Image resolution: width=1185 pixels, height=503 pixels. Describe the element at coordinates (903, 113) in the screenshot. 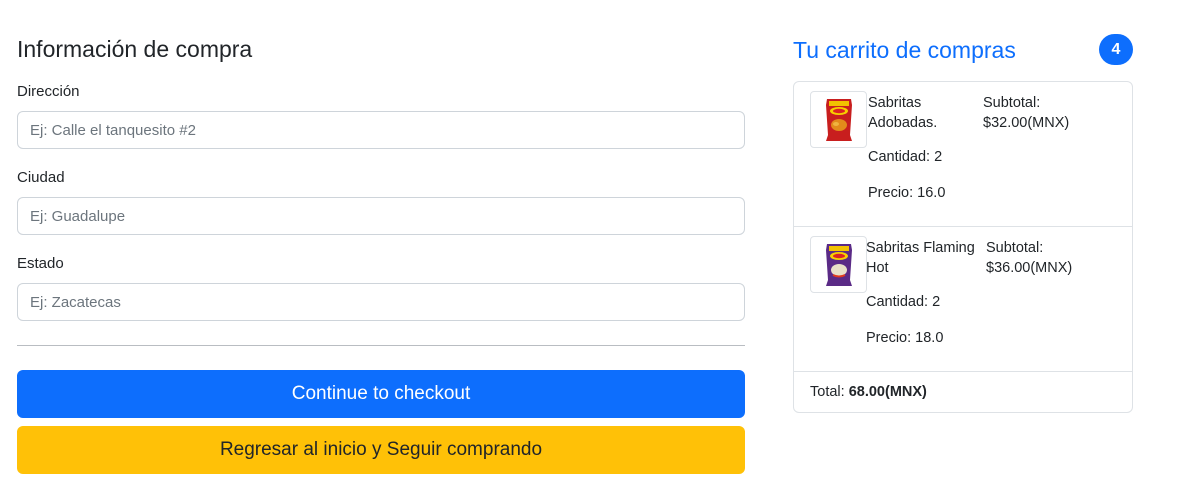

I see `item-name: Sabritas Adobadas.` at that location.